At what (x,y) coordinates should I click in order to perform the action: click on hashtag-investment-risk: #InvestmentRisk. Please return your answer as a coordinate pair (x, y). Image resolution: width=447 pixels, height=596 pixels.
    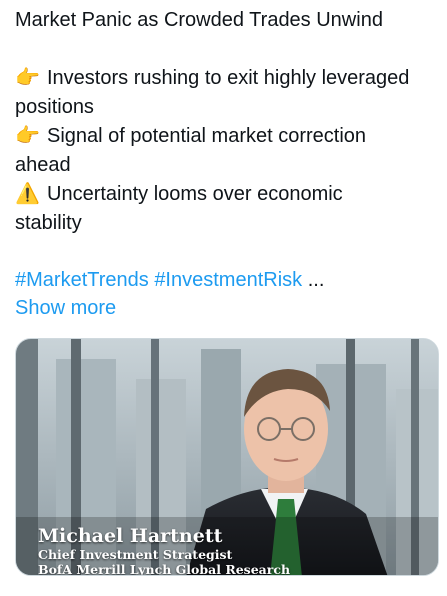
    Looking at the image, I should click on (228, 280).